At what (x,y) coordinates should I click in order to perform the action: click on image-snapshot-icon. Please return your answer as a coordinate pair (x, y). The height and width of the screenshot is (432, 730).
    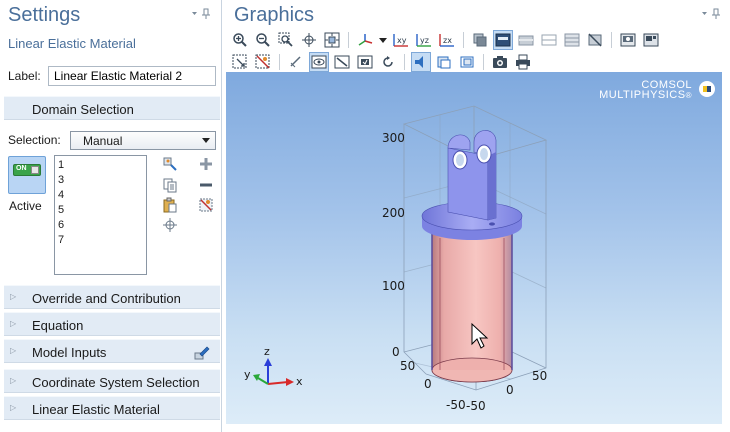
    Looking at the image, I should click on (628, 40).